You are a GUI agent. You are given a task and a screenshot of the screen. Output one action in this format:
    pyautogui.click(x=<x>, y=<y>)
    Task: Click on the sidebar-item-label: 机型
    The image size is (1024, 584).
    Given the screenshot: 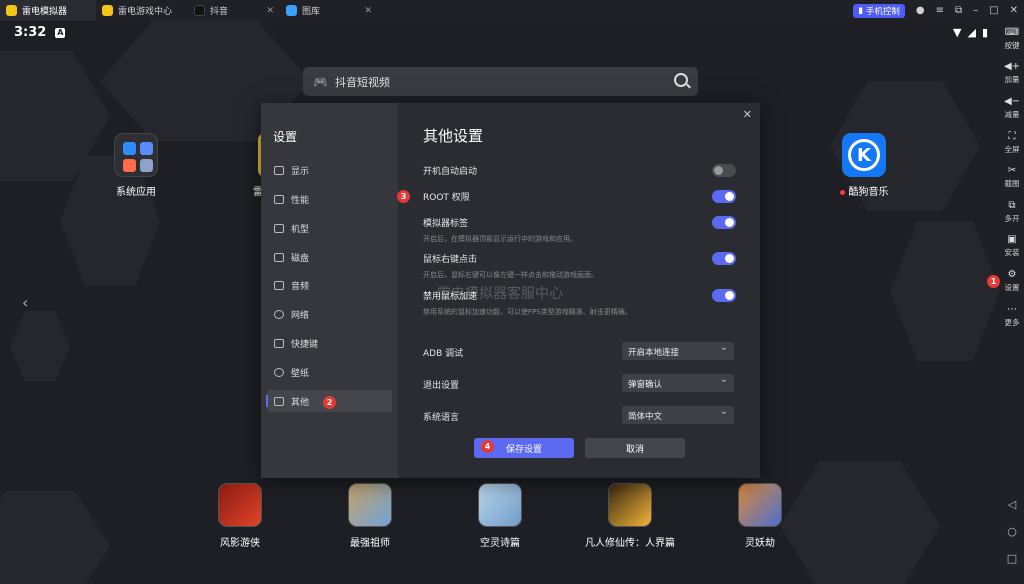 What is the action you would take?
    pyautogui.click(x=300, y=229)
    